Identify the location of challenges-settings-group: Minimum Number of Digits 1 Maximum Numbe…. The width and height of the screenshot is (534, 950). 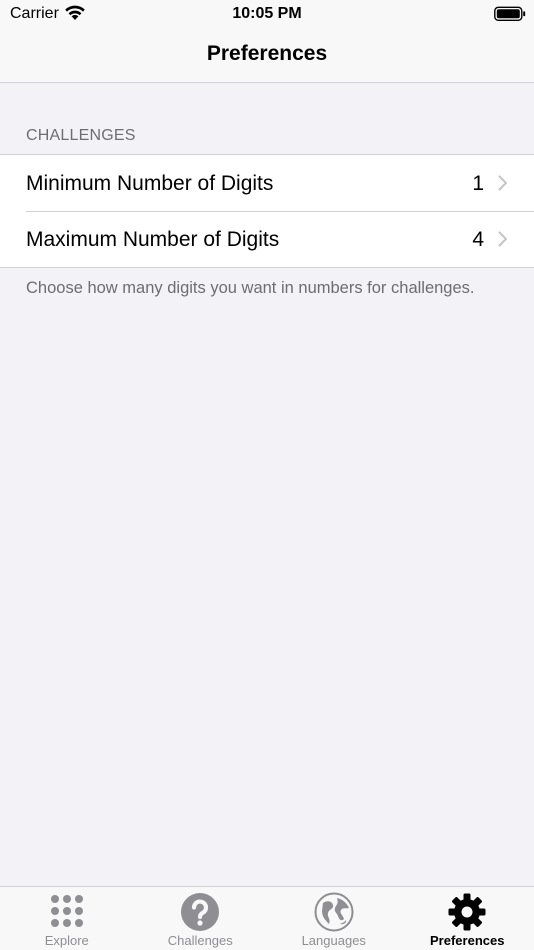
(267, 211).